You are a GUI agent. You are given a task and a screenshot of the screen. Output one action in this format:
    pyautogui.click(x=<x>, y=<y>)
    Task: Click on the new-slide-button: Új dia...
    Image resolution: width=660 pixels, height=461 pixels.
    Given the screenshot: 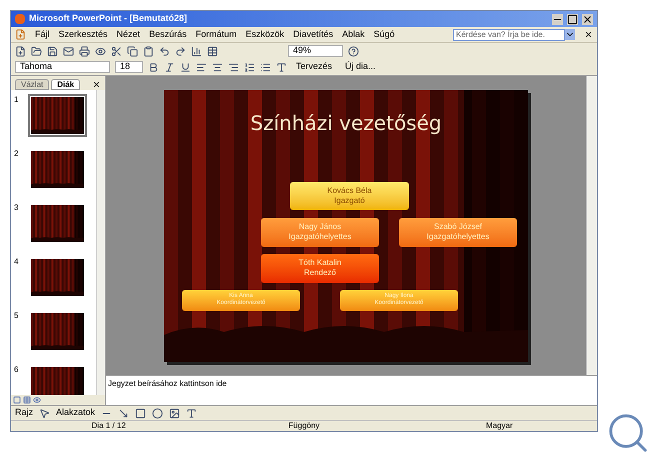 What is the action you would take?
    pyautogui.click(x=360, y=67)
    